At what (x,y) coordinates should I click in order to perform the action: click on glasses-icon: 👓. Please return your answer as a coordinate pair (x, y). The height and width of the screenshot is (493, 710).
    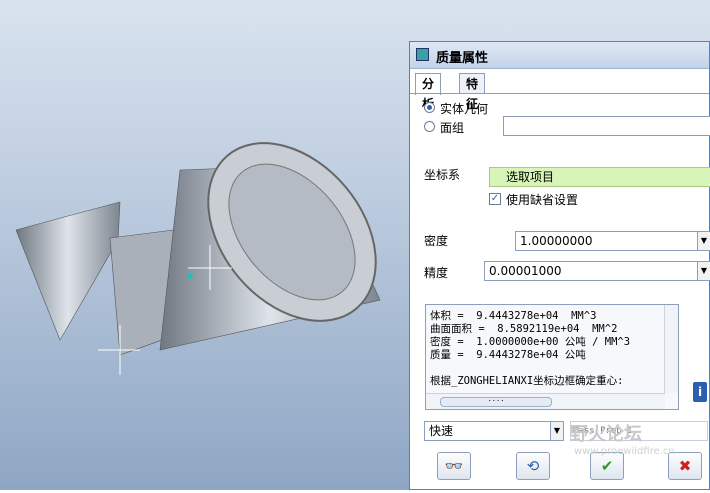
    Looking at the image, I should click on (454, 466).